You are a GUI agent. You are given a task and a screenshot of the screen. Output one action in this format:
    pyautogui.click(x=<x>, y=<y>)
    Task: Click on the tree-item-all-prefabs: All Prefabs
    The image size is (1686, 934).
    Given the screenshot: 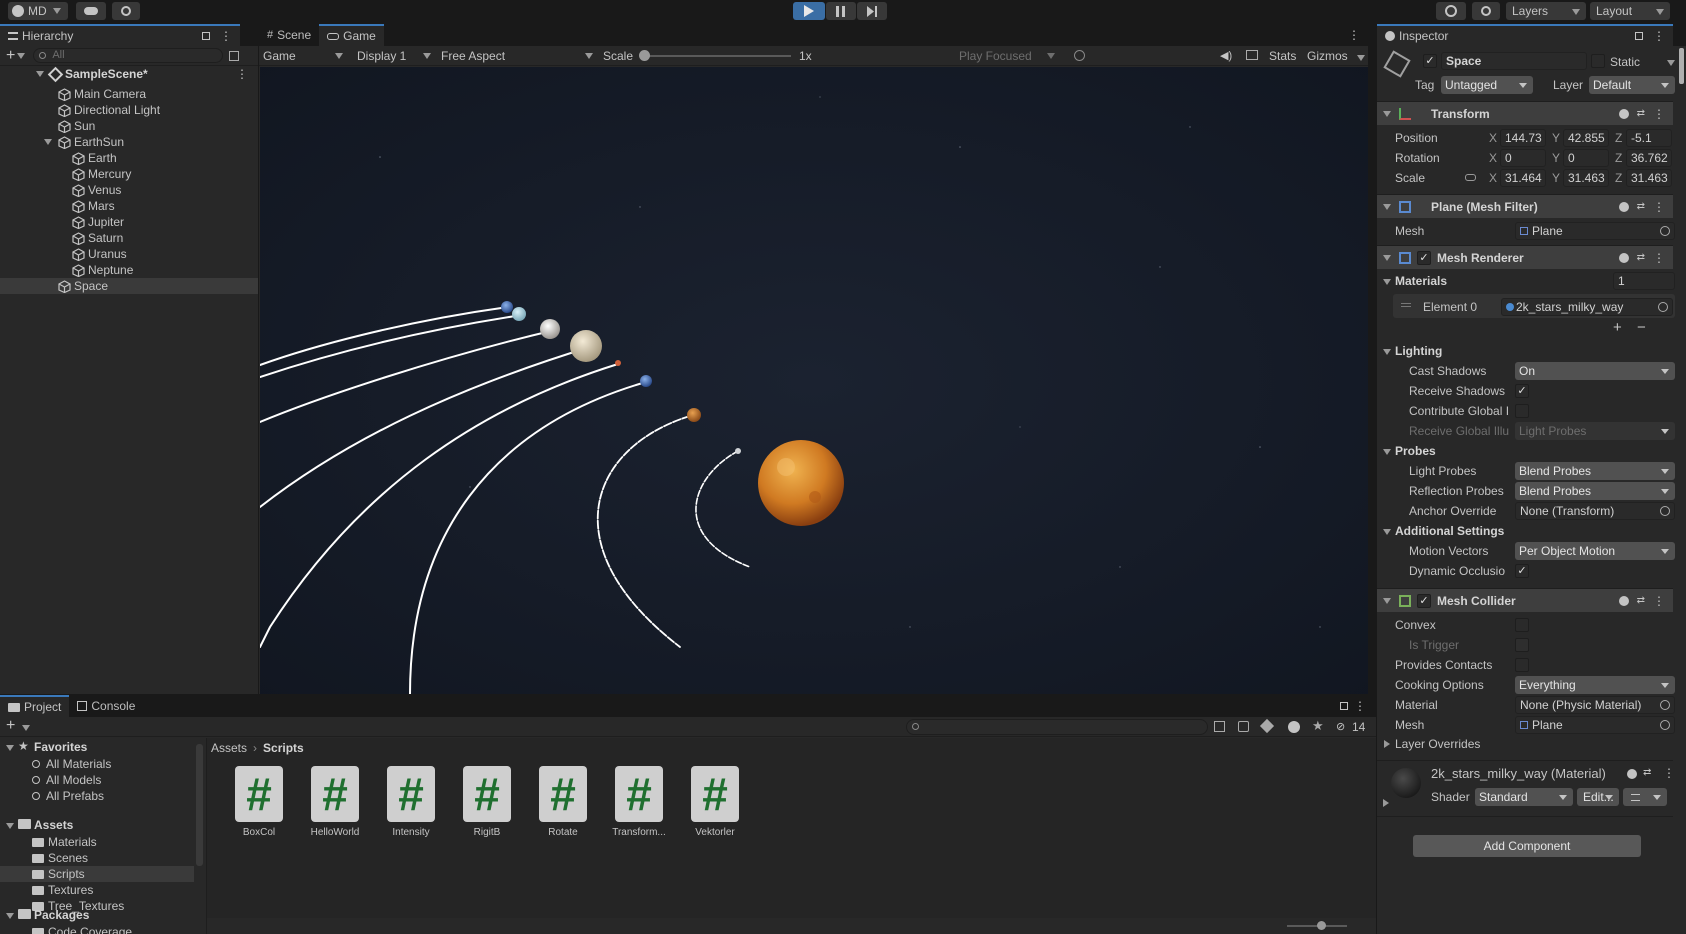 What is the action you would take?
    pyautogui.click(x=97, y=796)
    